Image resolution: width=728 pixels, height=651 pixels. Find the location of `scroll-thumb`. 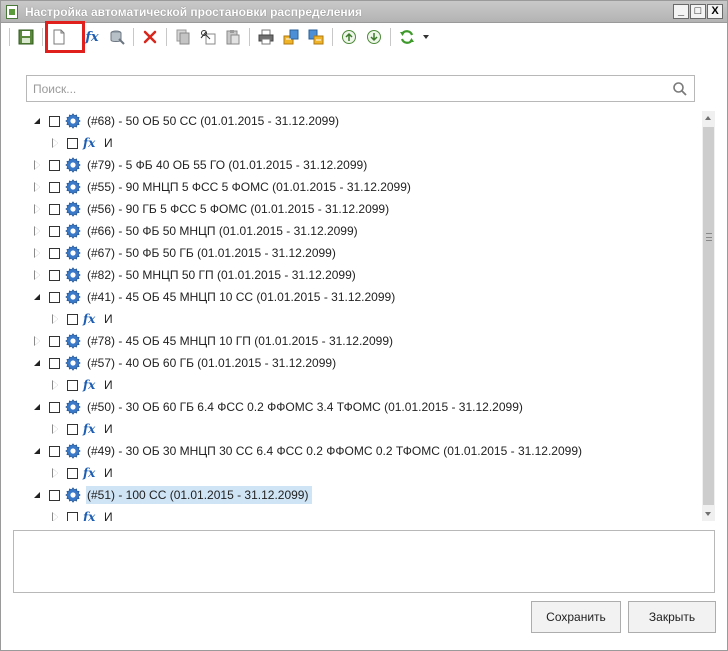

scroll-thumb is located at coordinates (708, 316).